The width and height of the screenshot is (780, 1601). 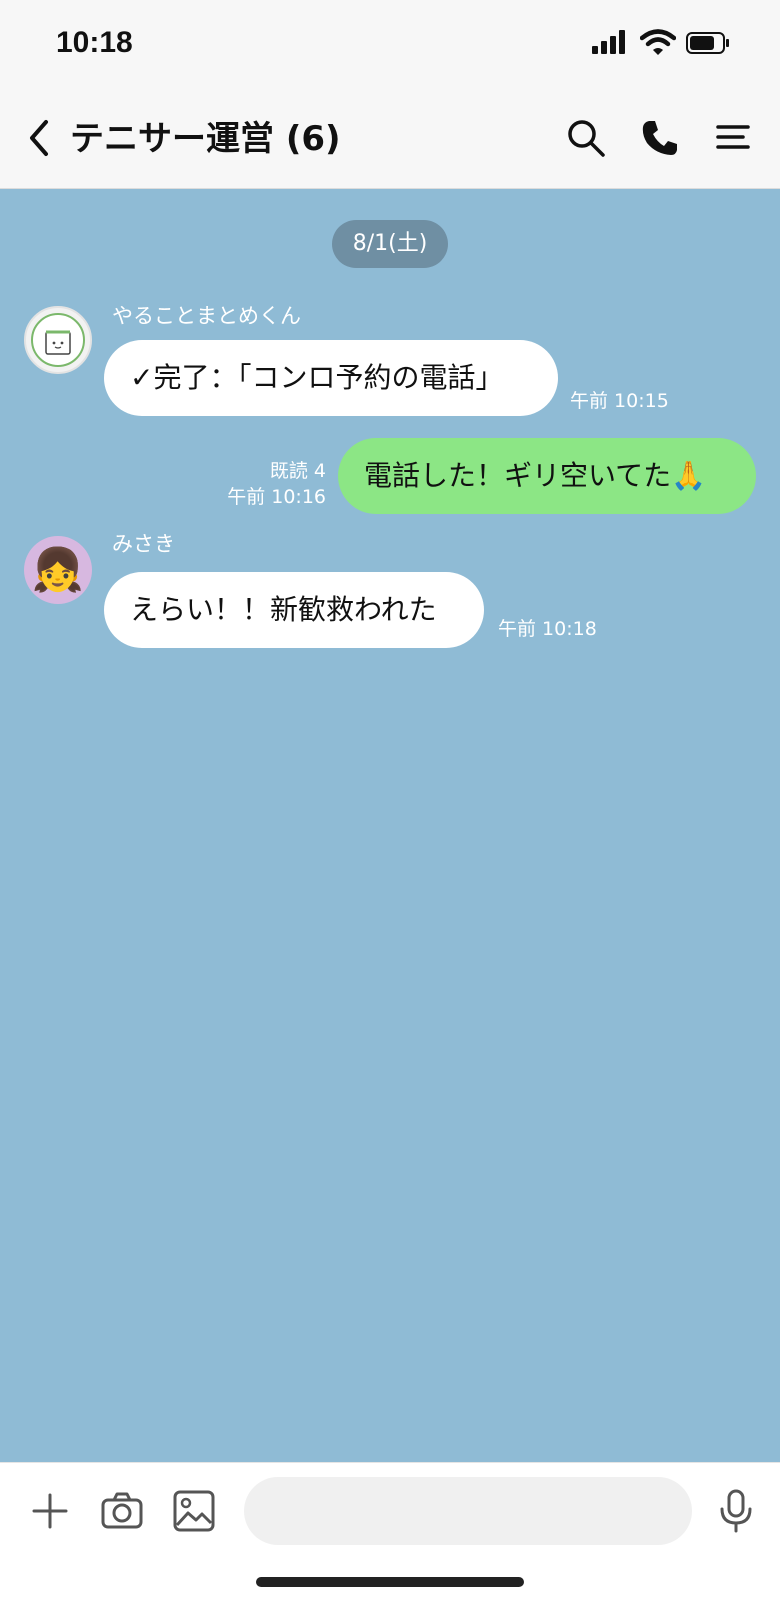 I want to click on sender-name: やることまとめくん, so click(x=206, y=316).